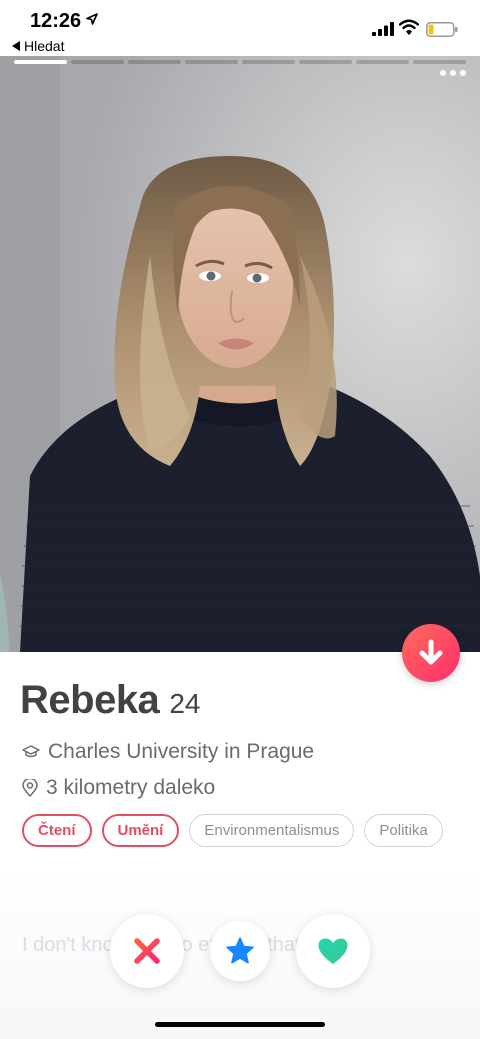  I want to click on photo-progress-indicator, so click(240, 62).